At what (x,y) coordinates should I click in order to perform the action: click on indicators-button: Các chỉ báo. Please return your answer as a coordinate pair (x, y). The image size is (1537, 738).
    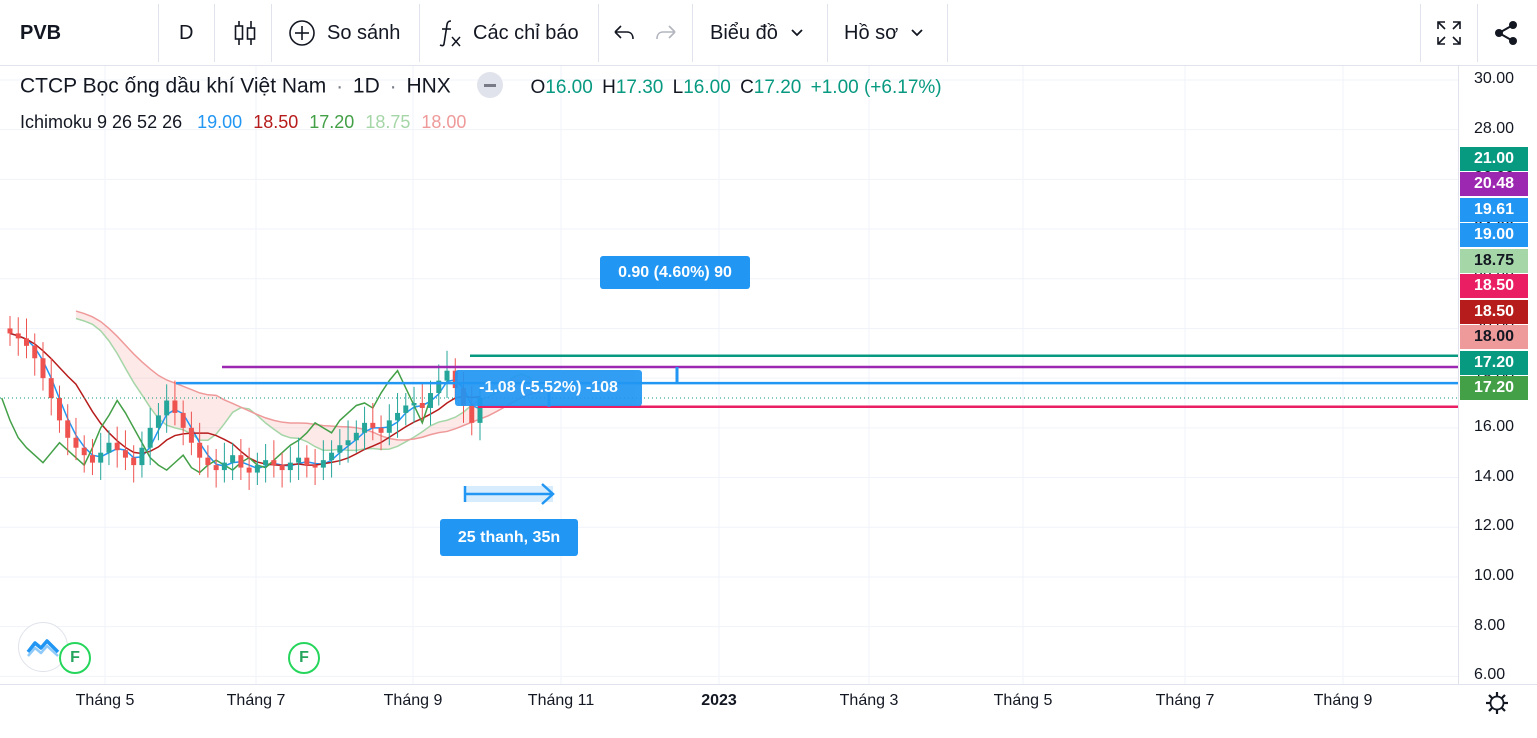
    Looking at the image, I should click on (508, 33).